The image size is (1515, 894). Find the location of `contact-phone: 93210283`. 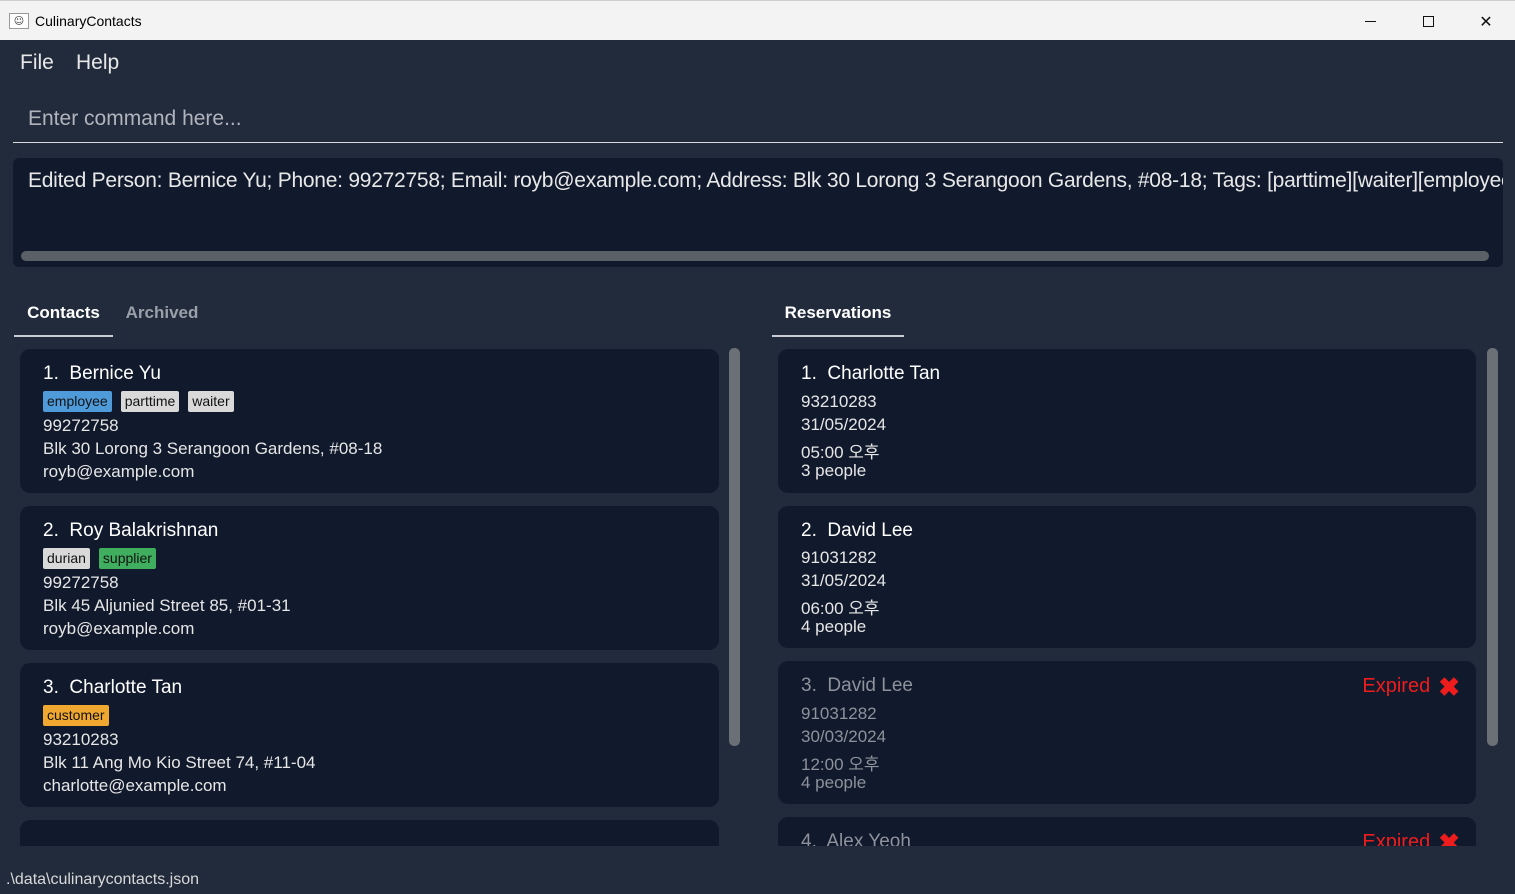

contact-phone: 93210283 is located at coordinates (81, 739).